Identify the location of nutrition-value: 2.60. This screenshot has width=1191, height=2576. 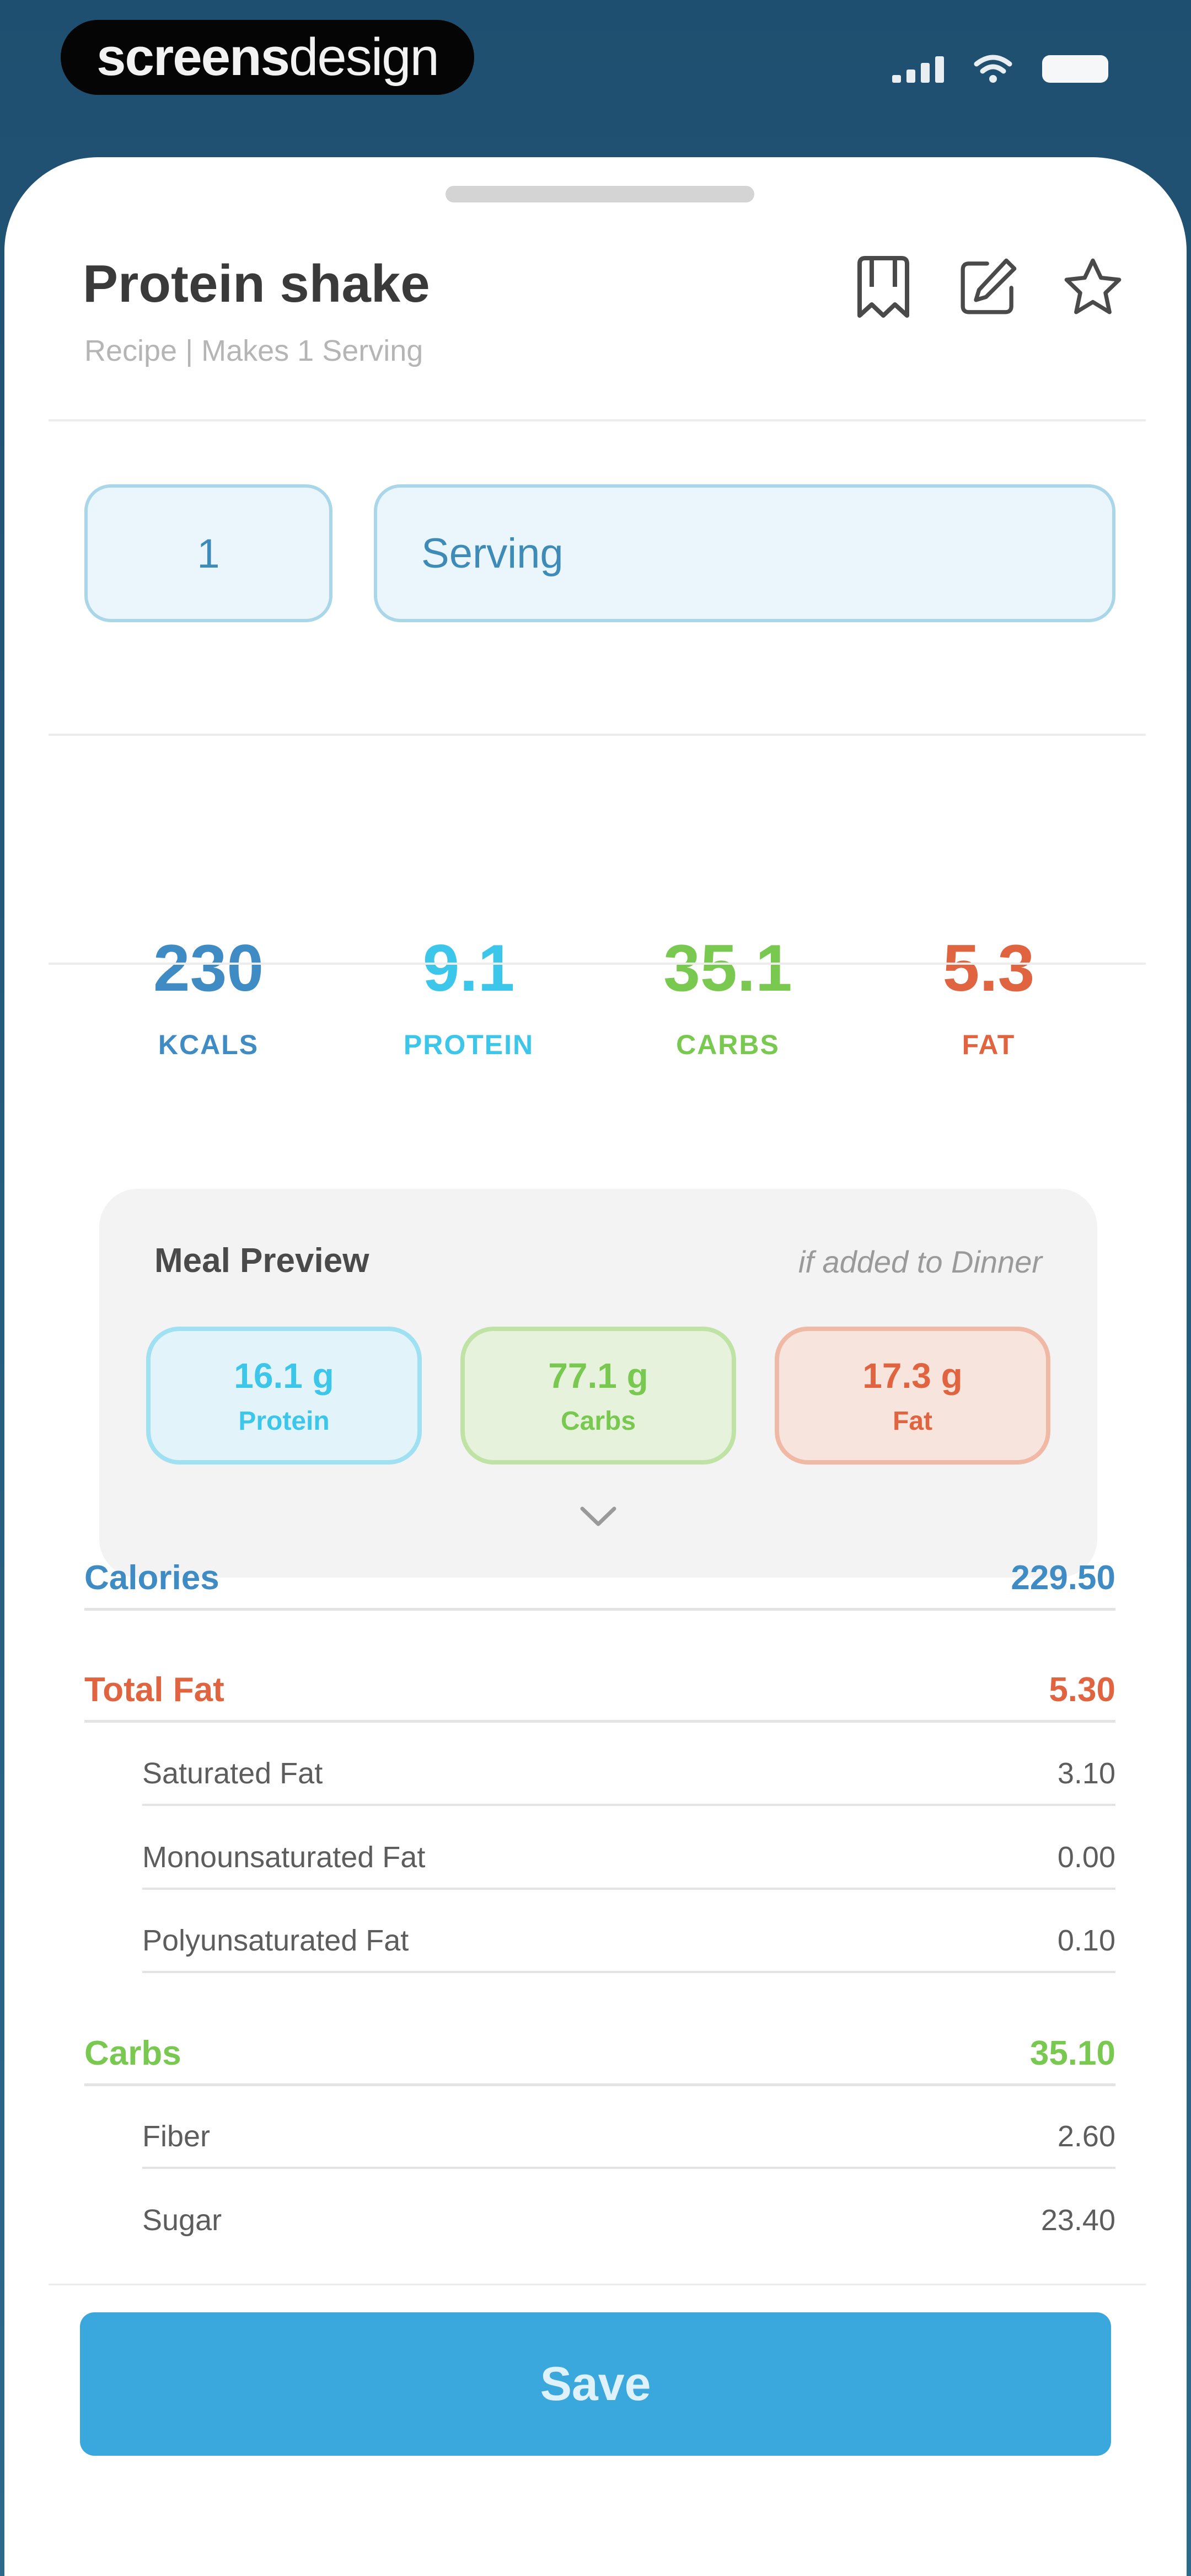
(1086, 2136).